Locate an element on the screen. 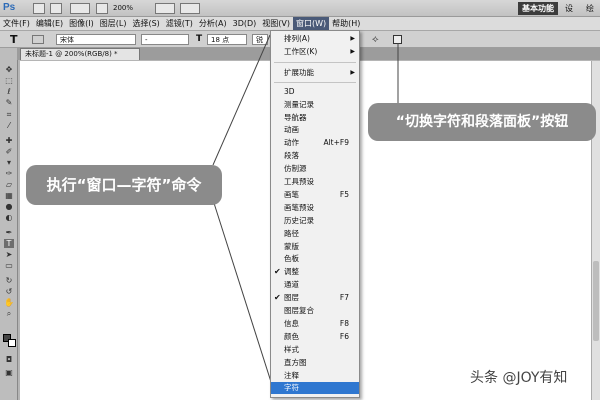  window-menu-item-label: 路径 is located at coordinates (291, 233).